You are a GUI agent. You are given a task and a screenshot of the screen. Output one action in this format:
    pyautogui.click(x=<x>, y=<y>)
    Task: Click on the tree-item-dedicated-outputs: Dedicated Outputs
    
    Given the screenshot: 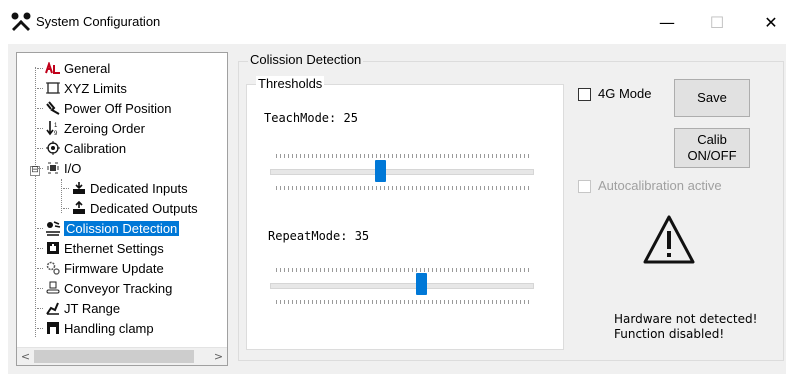 What is the action you would take?
    pyautogui.click(x=130, y=208)
    